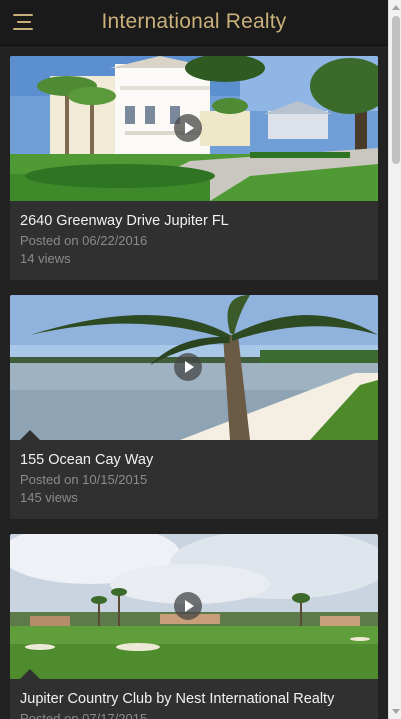 The width and height of the screenshot is (401, 719). What do you see at coordinates (45, 258) in the screenshot?
I see `video-view-count: 14 views` at bounding box center [45, 258].